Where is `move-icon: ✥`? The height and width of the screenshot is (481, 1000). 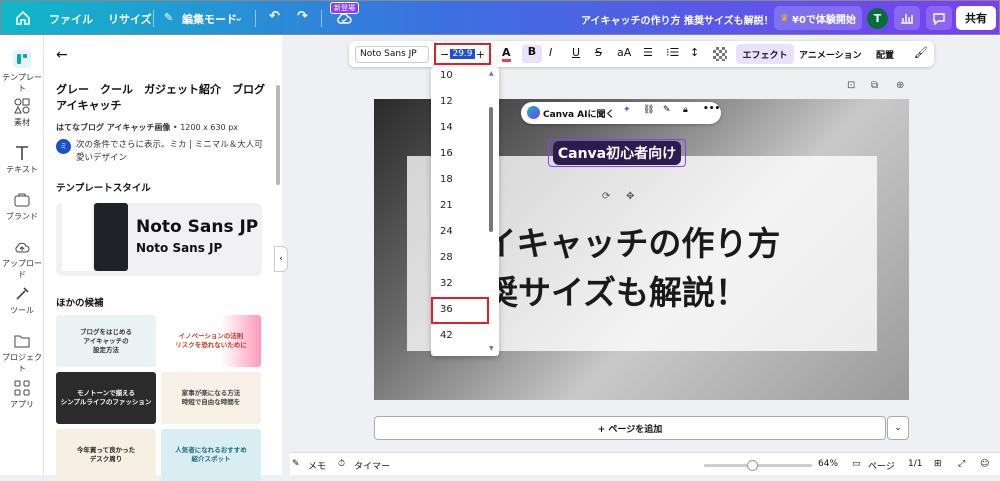 move-icon: ✥ is located at coordinates (630, 196).